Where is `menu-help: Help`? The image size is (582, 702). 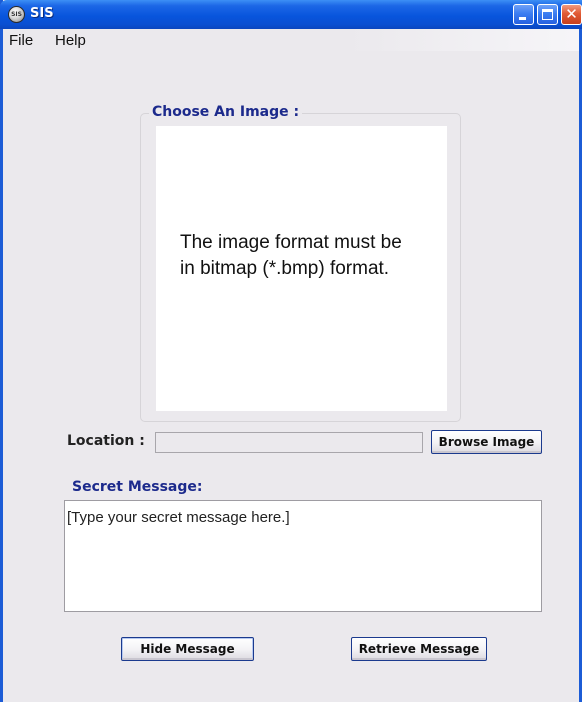 menu-help: Help is located at coordinates (70, 40).